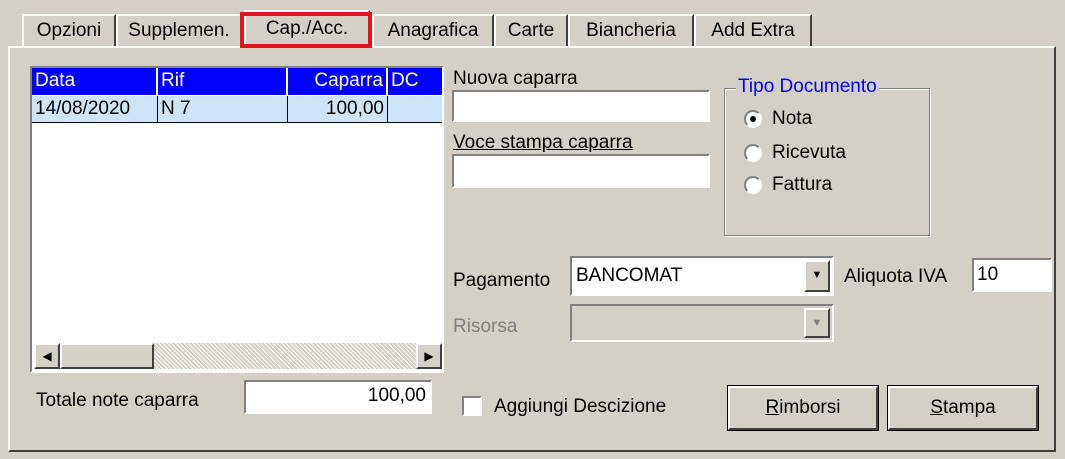 This screenshot has height=459, width=1065. Describe the element at coordinates (117, 400) in the screenshot. I see `totale-label: Totale note caparra` at that location.